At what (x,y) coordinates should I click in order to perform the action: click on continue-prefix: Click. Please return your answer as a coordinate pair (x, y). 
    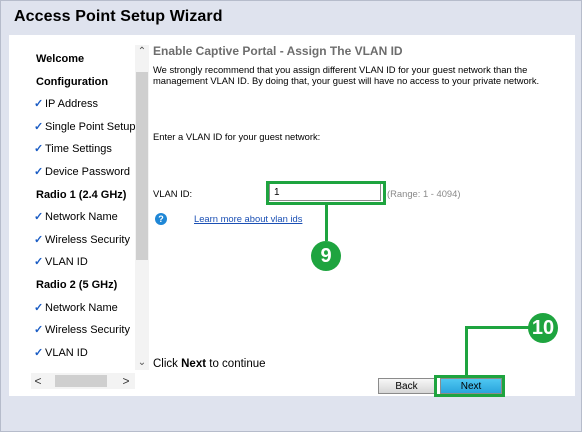
    Looking at the image, I should click on (167, 364).